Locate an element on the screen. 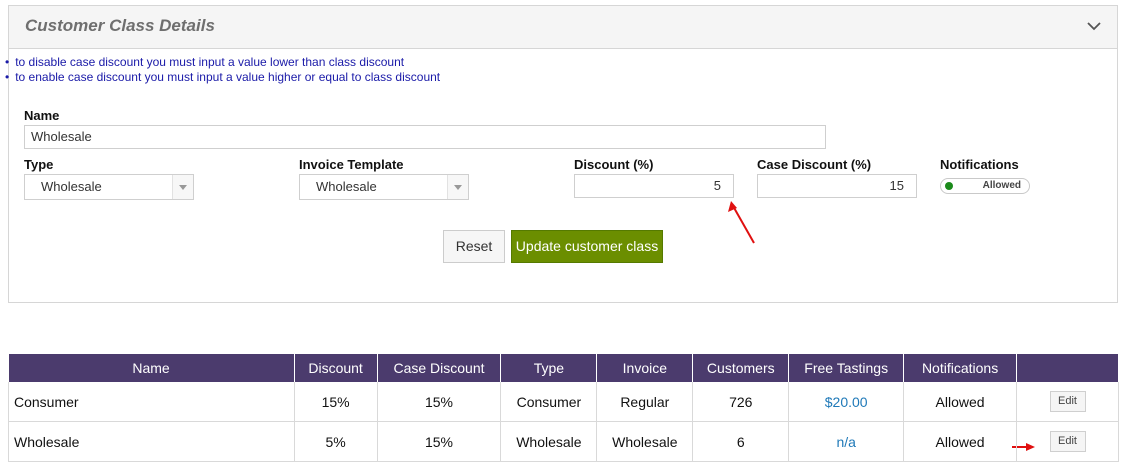 The height and width of the screenshot is (466, 1121). column-header: Type is located at coordinates (549, 368).